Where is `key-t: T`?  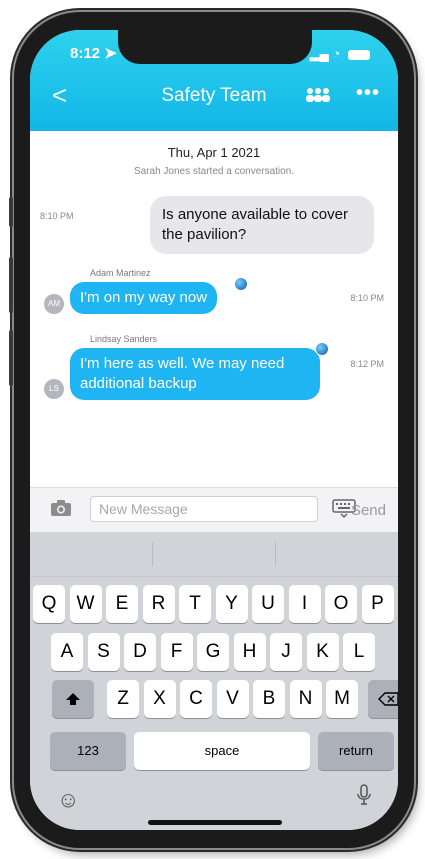
key-t: T is located at coordinates (195, 604).